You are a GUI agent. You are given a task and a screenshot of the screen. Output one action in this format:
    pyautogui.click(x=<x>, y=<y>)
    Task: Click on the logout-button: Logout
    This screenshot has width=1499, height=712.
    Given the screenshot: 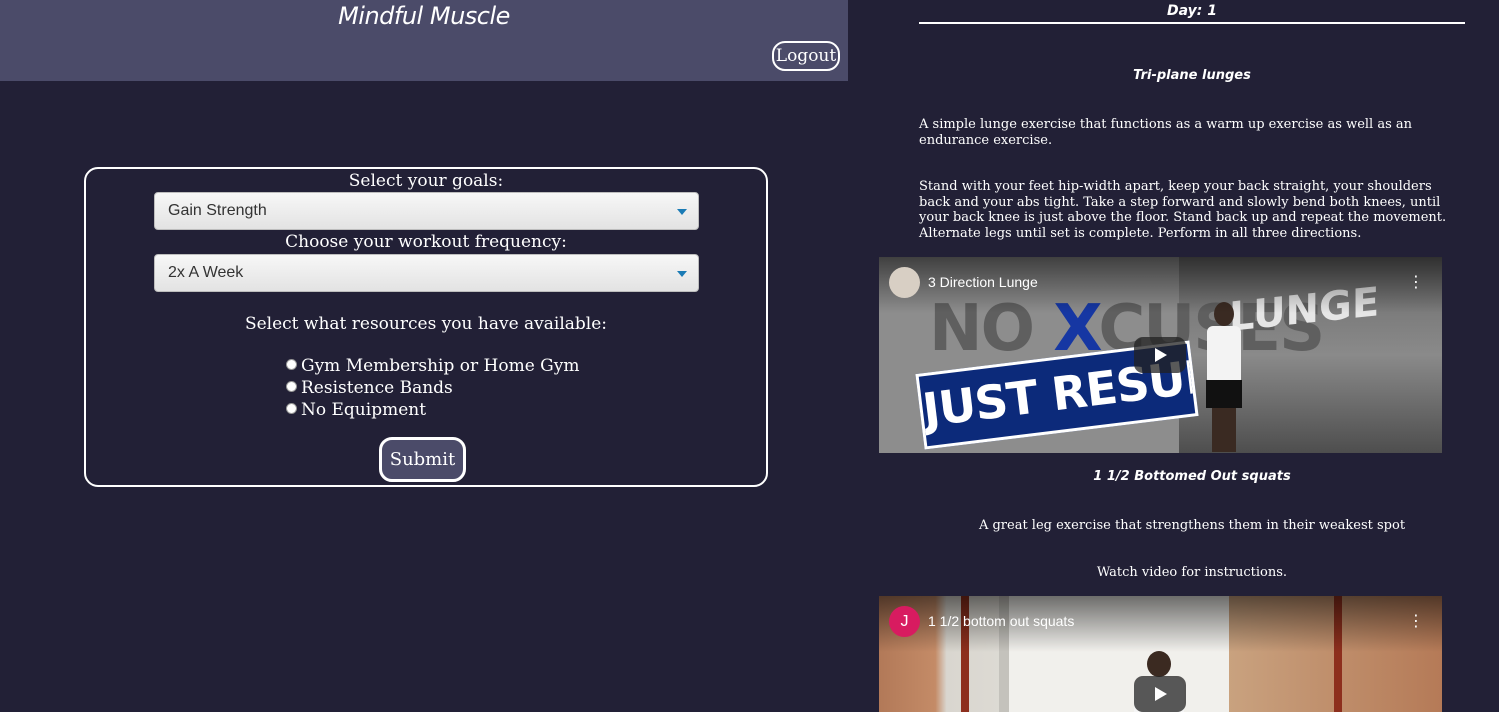 What is the action you would take?
    pyautogui.click(x=806, y=56)
    